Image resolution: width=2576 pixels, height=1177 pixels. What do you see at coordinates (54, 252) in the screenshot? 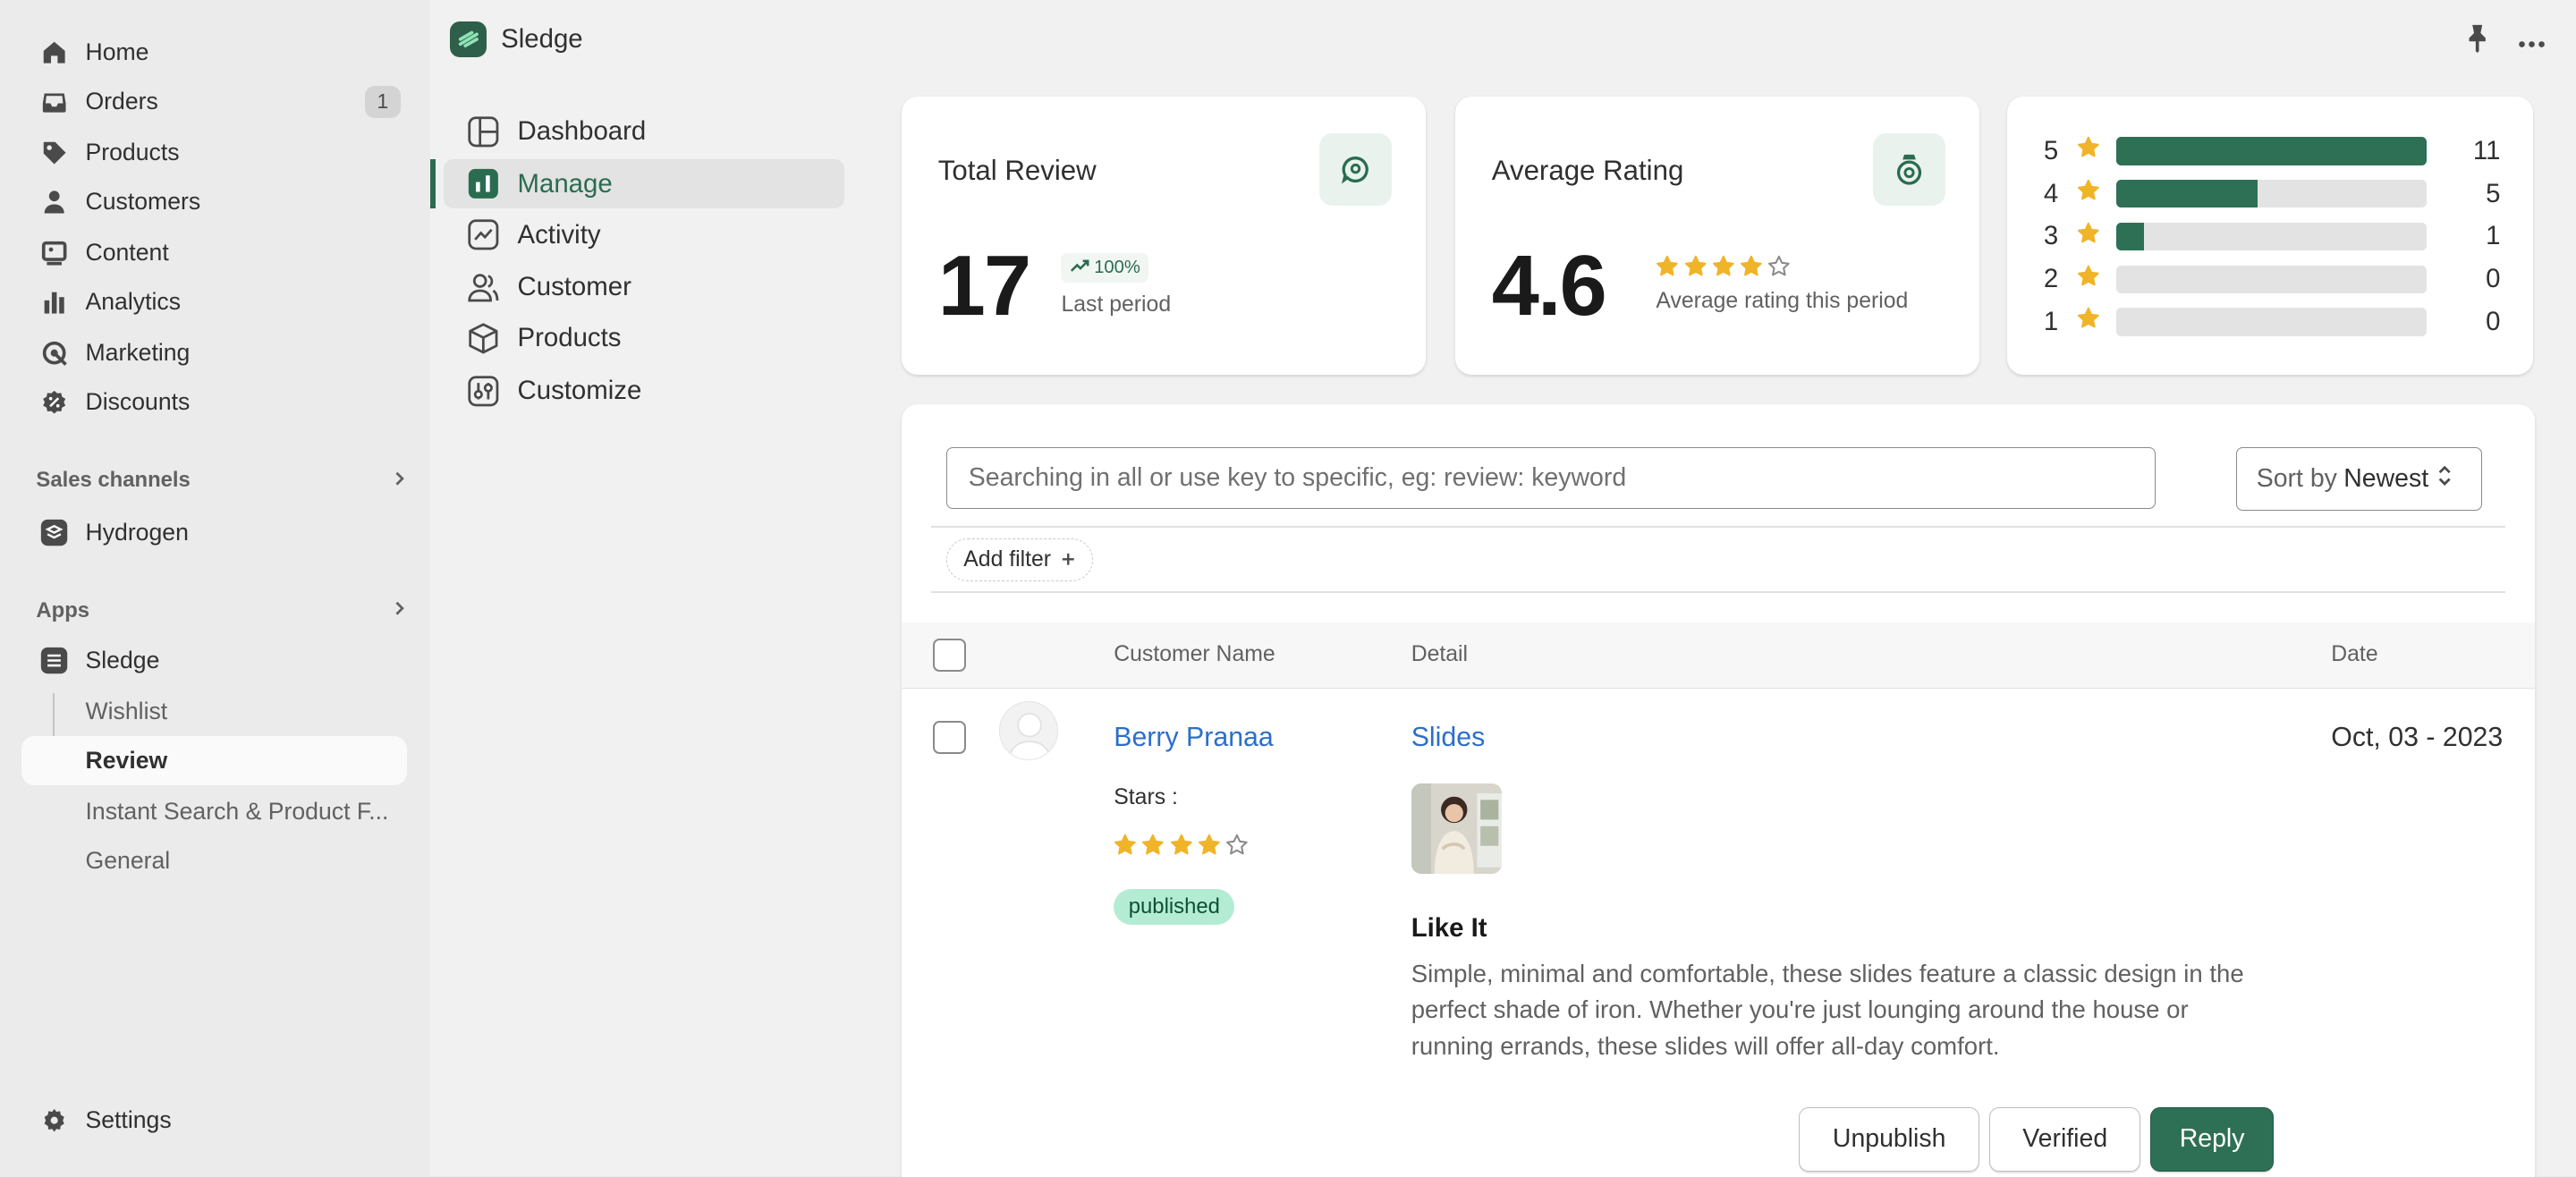
I see `image-icon` at bounding box center [54, 252].